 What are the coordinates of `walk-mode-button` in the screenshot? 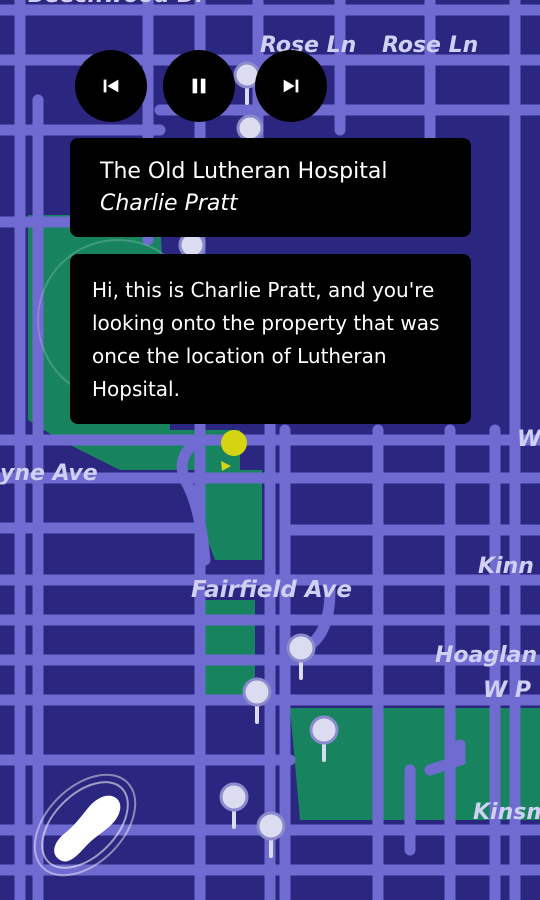 It's located at (85, 825).